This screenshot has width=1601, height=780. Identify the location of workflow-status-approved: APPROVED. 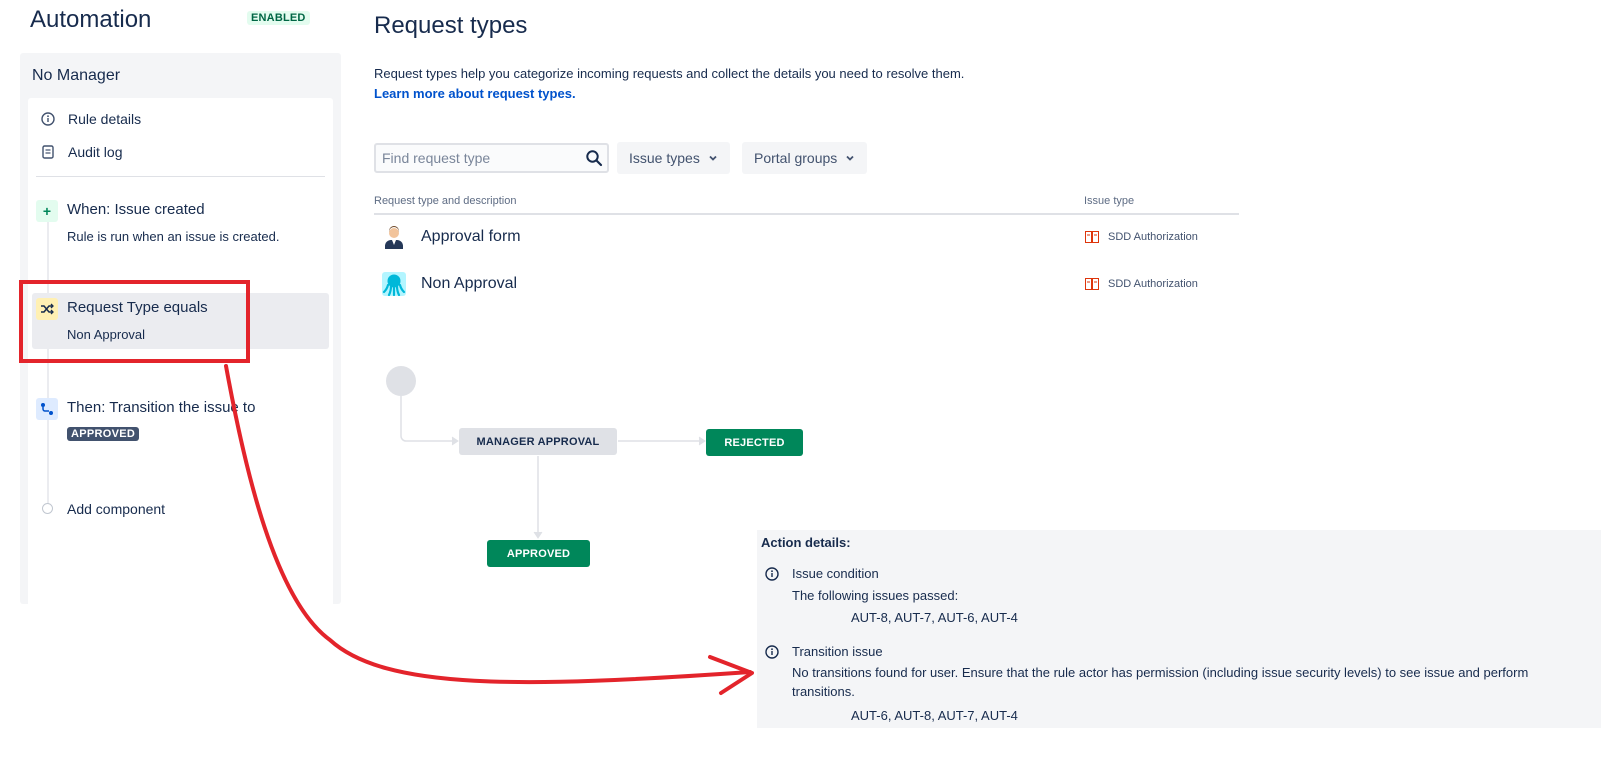
(538, 553).